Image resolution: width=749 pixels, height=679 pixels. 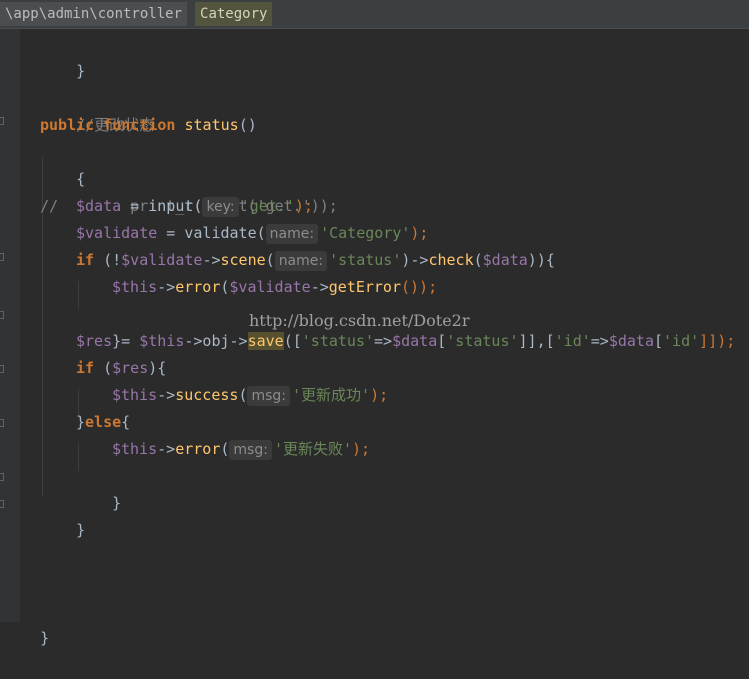 I want to click on code-line: print_r(input('get.'));, so click(x=216, y=190).